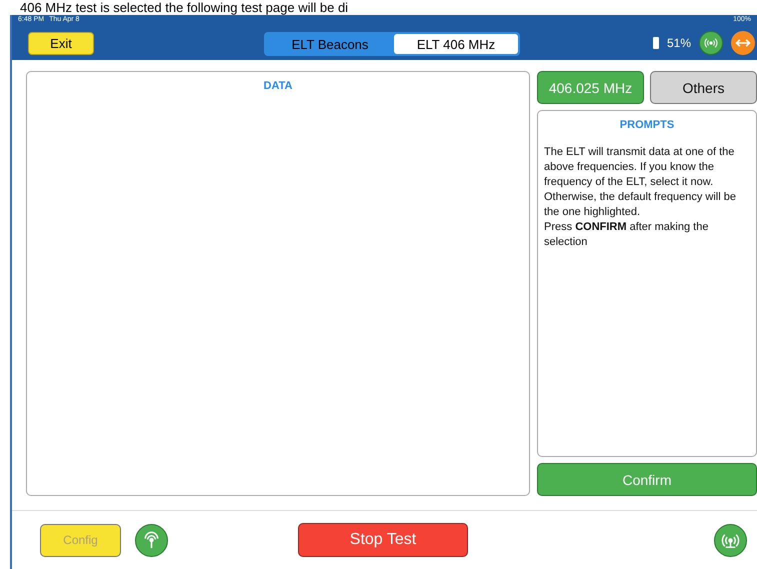  What do you see at coordinates (61, 43) in the screenshot?
I see `exit-button: Exit` at bounding box center [61, 43].